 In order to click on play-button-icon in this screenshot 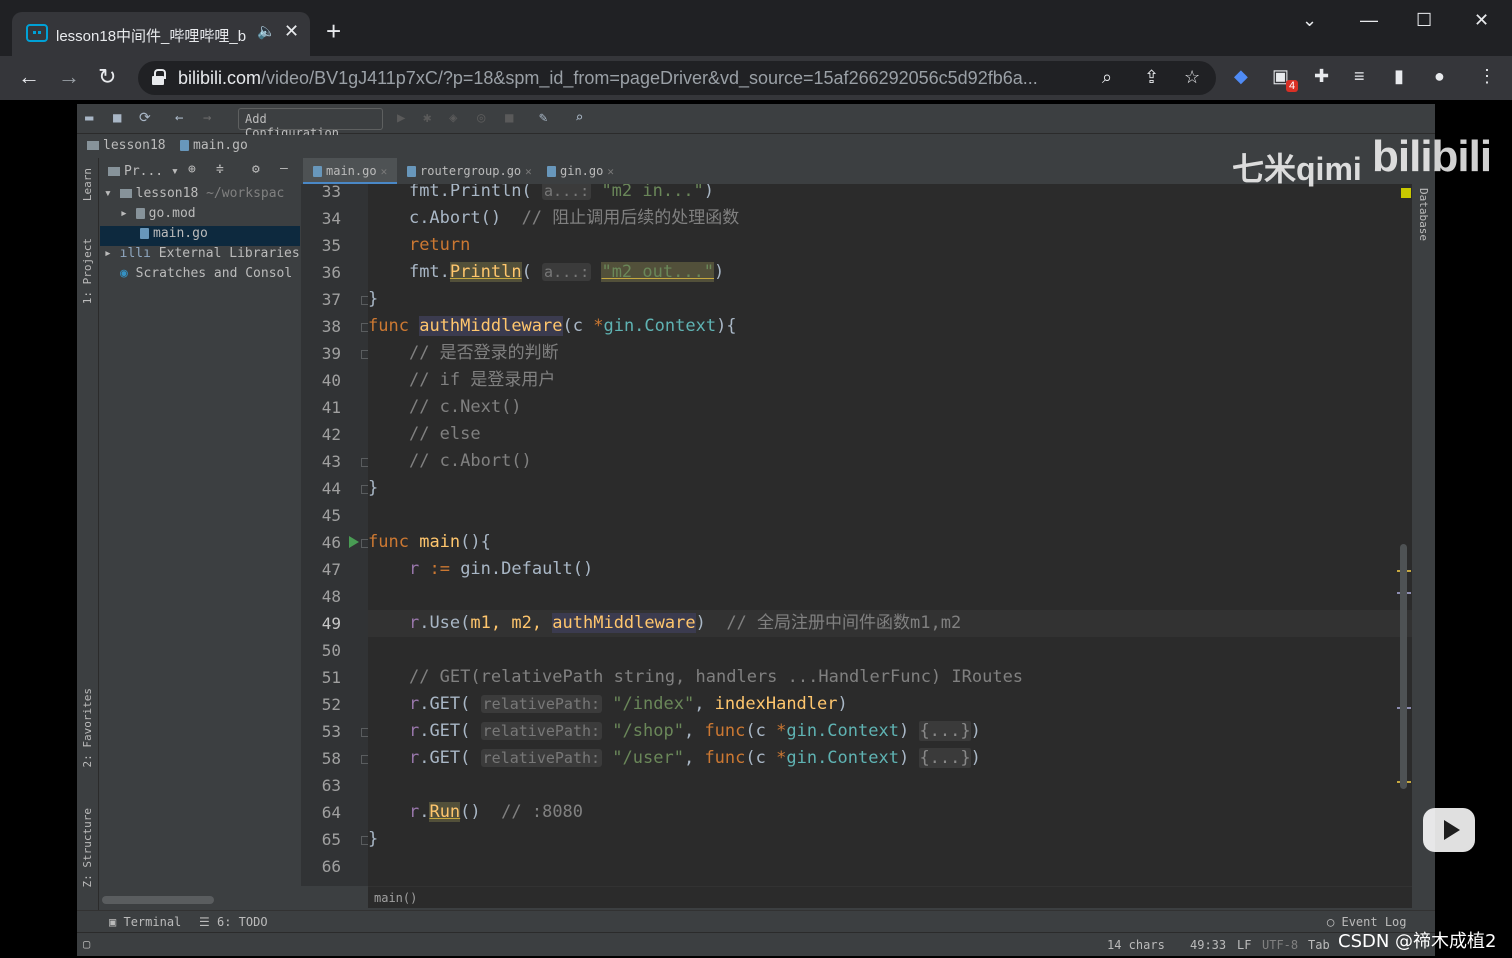, I will do `click(1449, 830)`.